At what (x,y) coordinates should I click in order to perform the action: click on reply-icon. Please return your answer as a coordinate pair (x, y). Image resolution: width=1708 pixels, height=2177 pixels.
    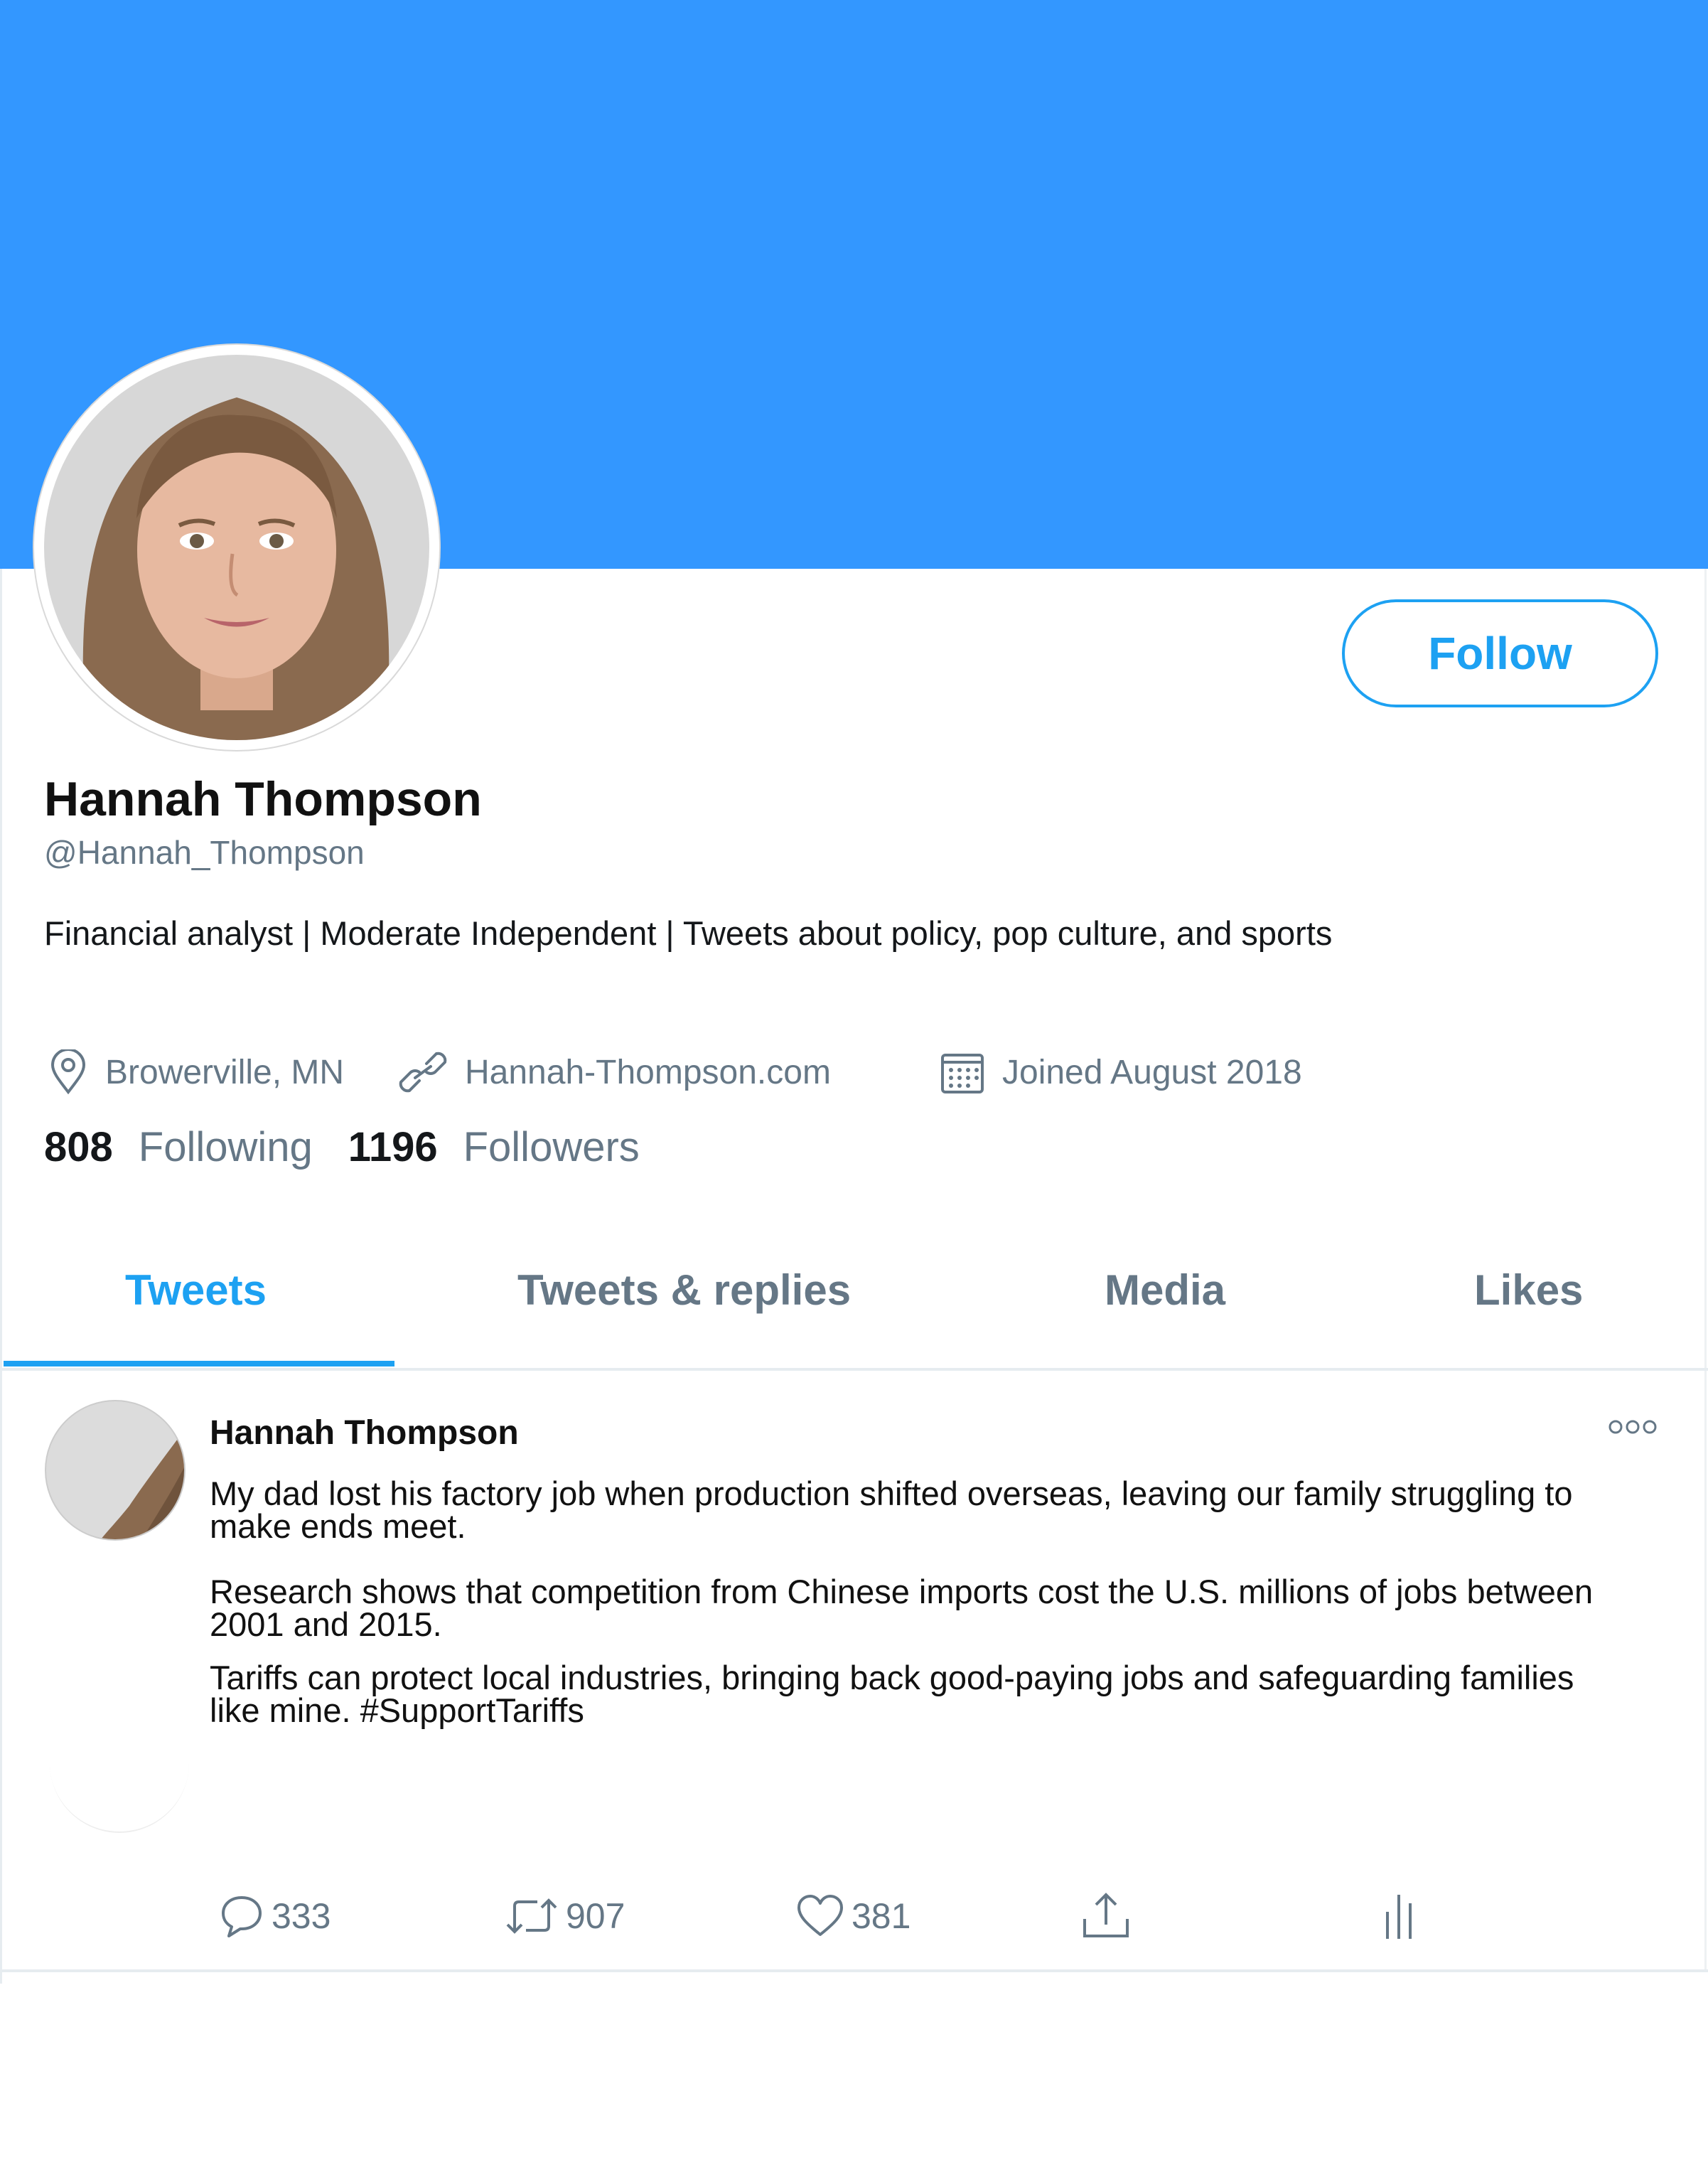
    Looking at the image, I should click on (242, 1916).